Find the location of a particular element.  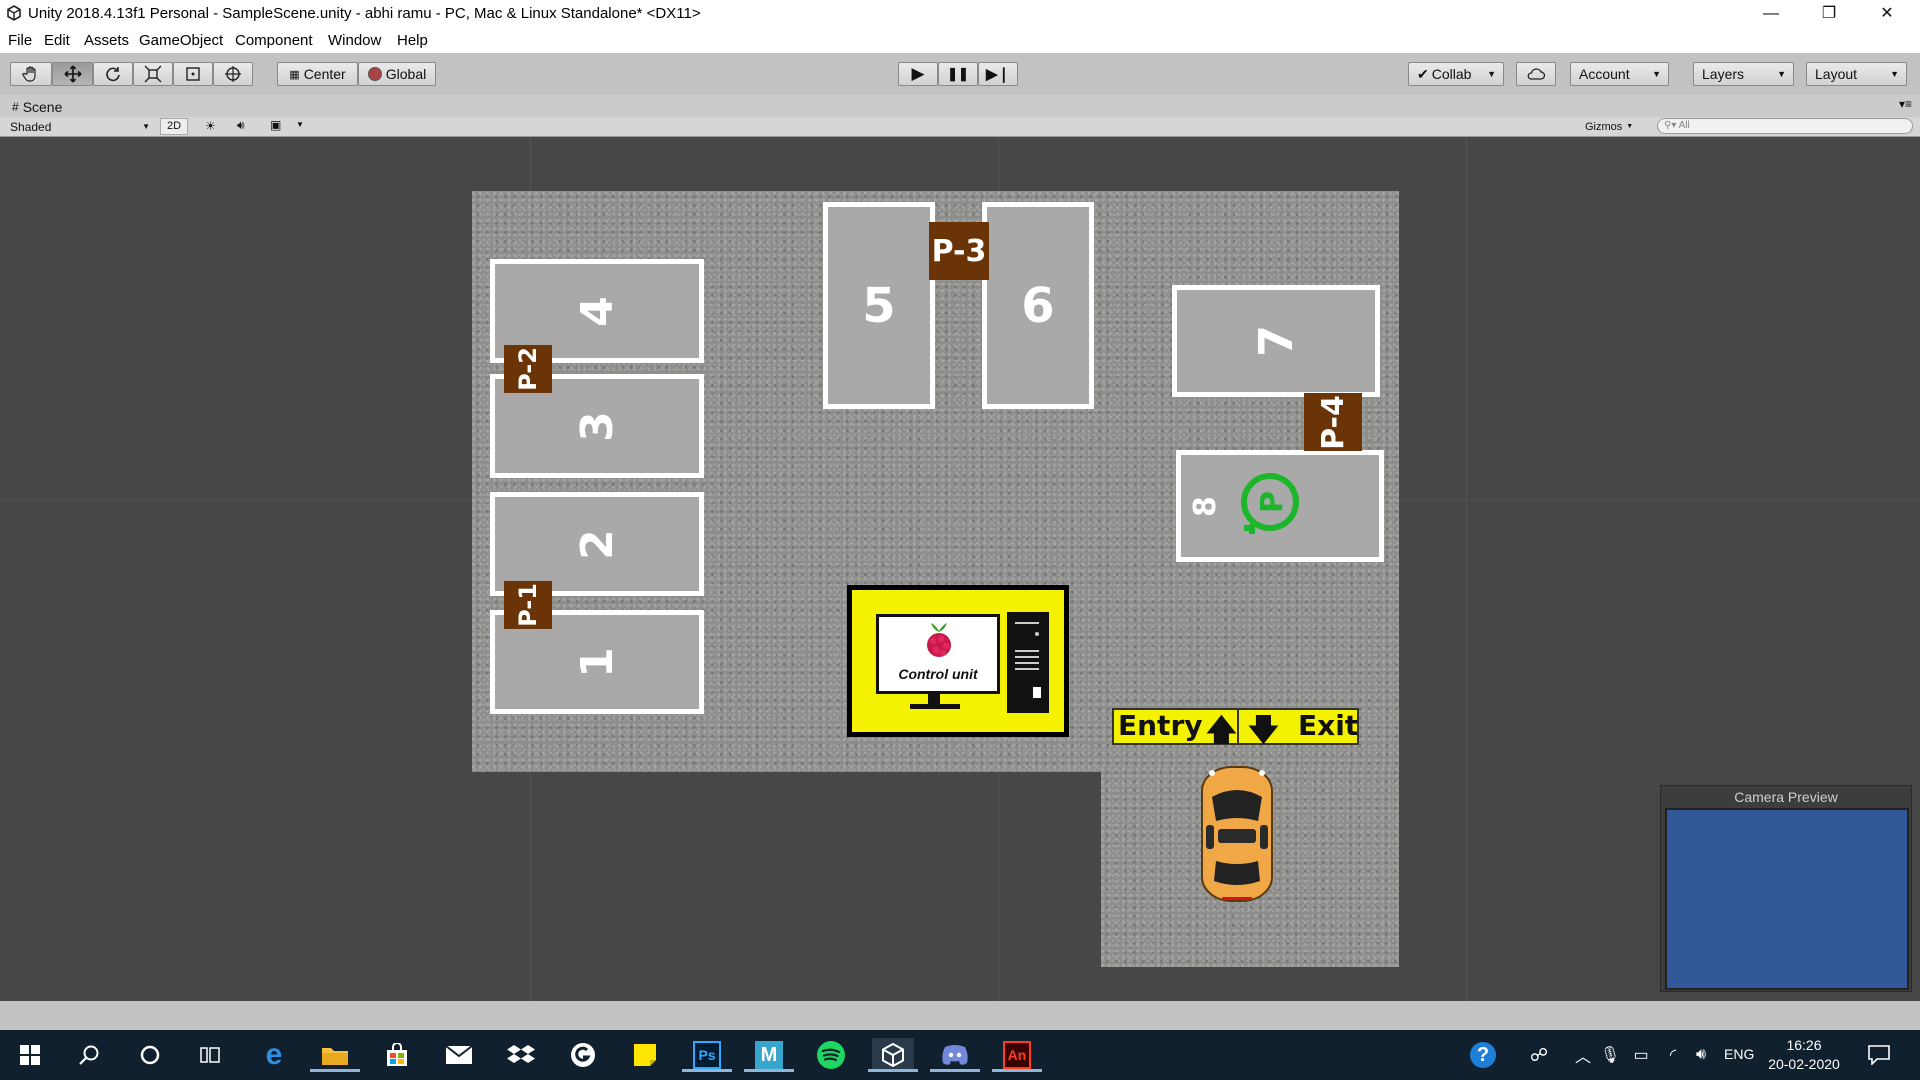

search-button is located at coordinates (89, 1055).